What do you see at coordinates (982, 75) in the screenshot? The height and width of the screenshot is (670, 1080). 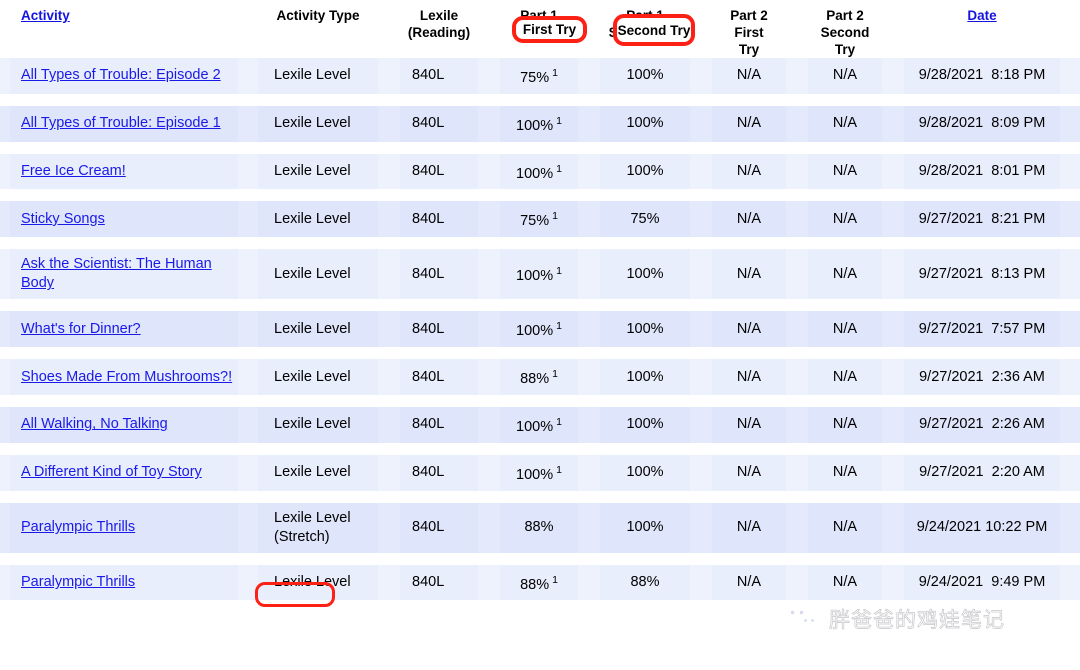 I see `date-value: 9/28/2021 8:18 PM` at bounding box center [982, 75].